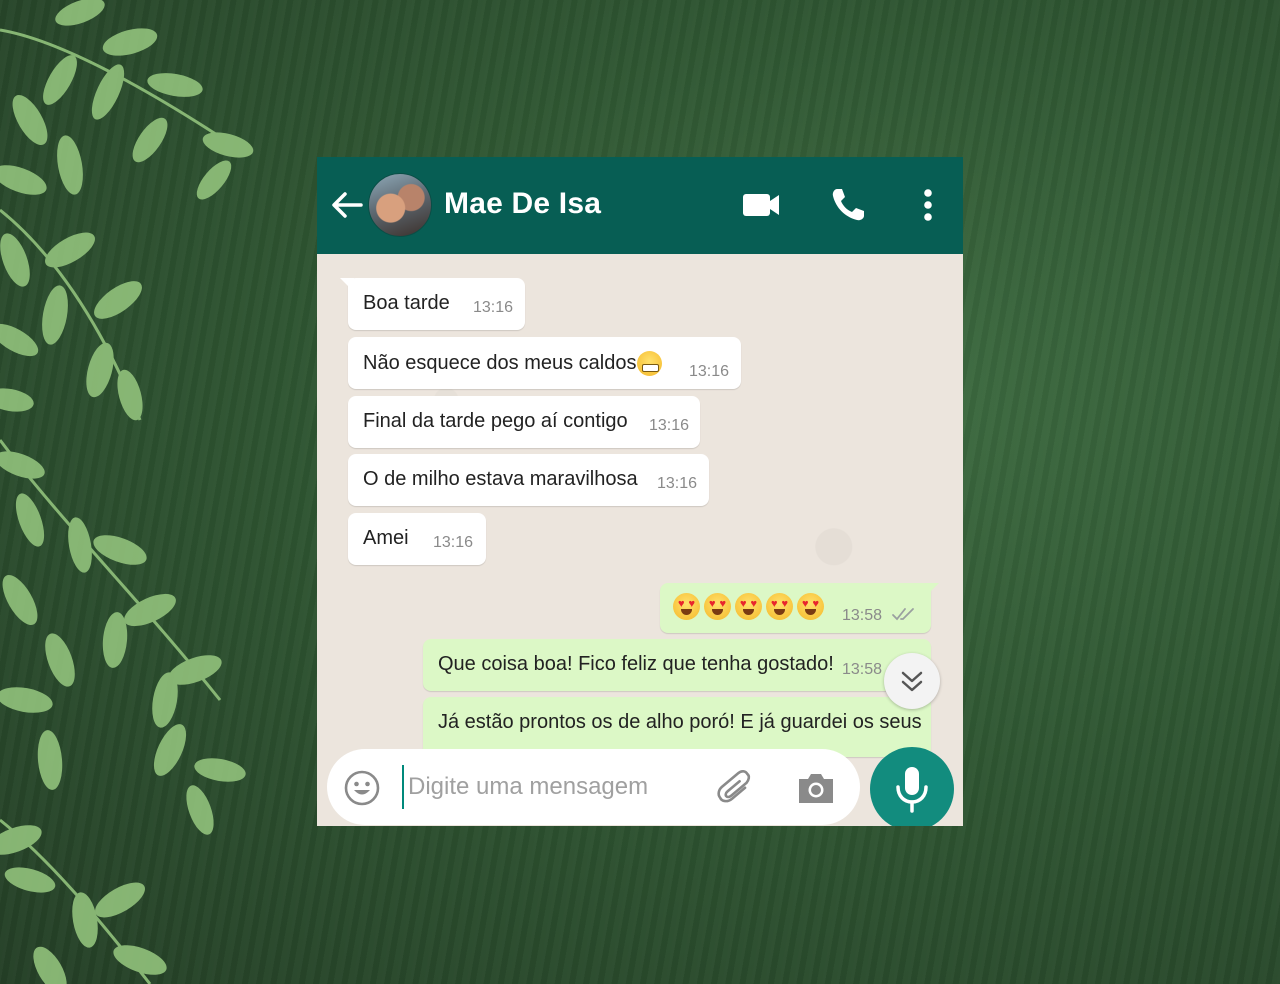 This screenshot has height=984, width=1280. I want to click on grimacing-face-icon, so click(649, 363).